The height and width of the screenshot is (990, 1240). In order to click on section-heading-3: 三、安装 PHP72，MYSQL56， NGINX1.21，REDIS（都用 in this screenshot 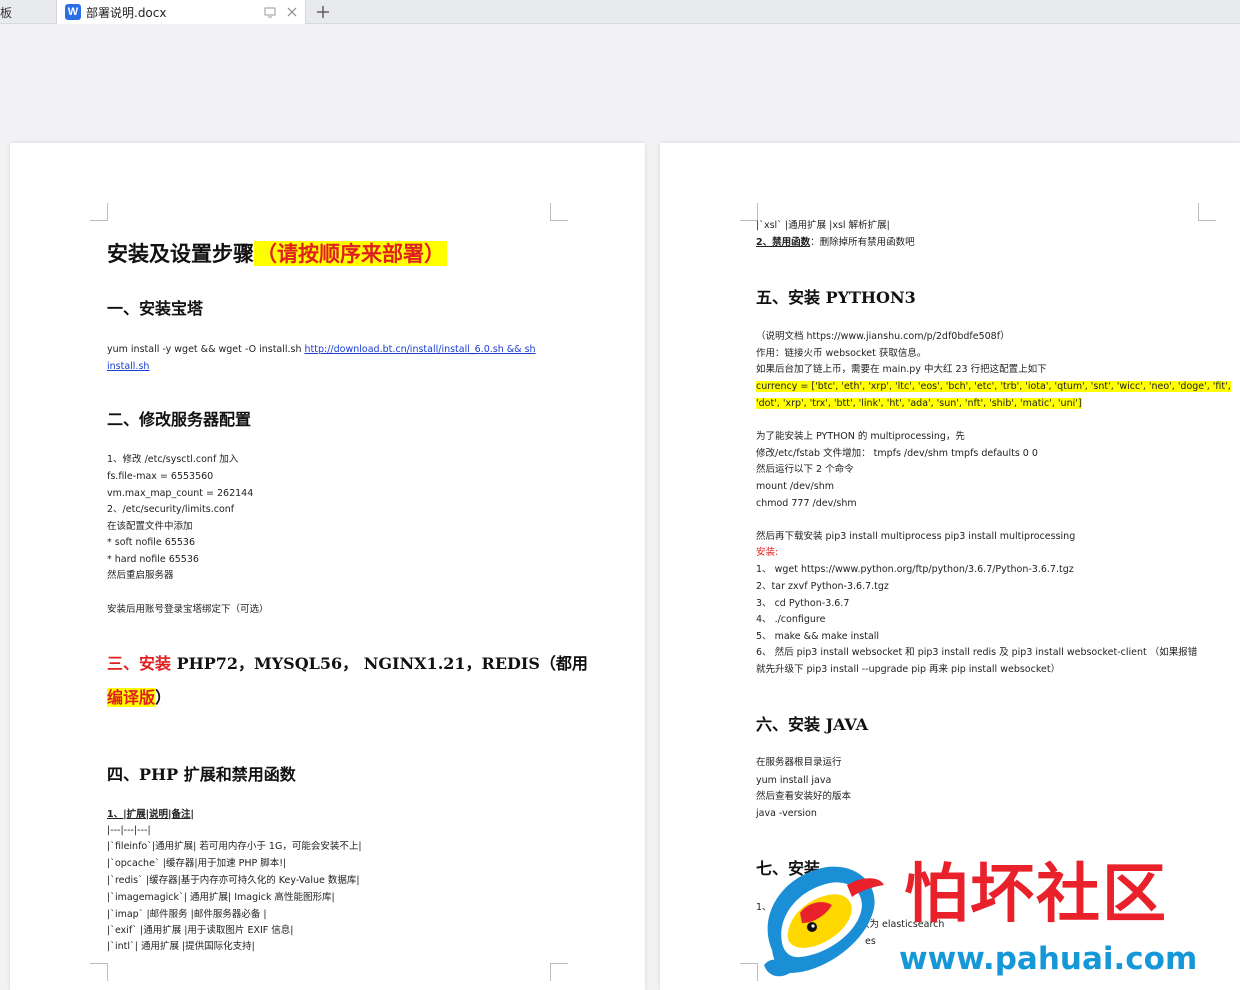, I will do `click(347, 664)`.